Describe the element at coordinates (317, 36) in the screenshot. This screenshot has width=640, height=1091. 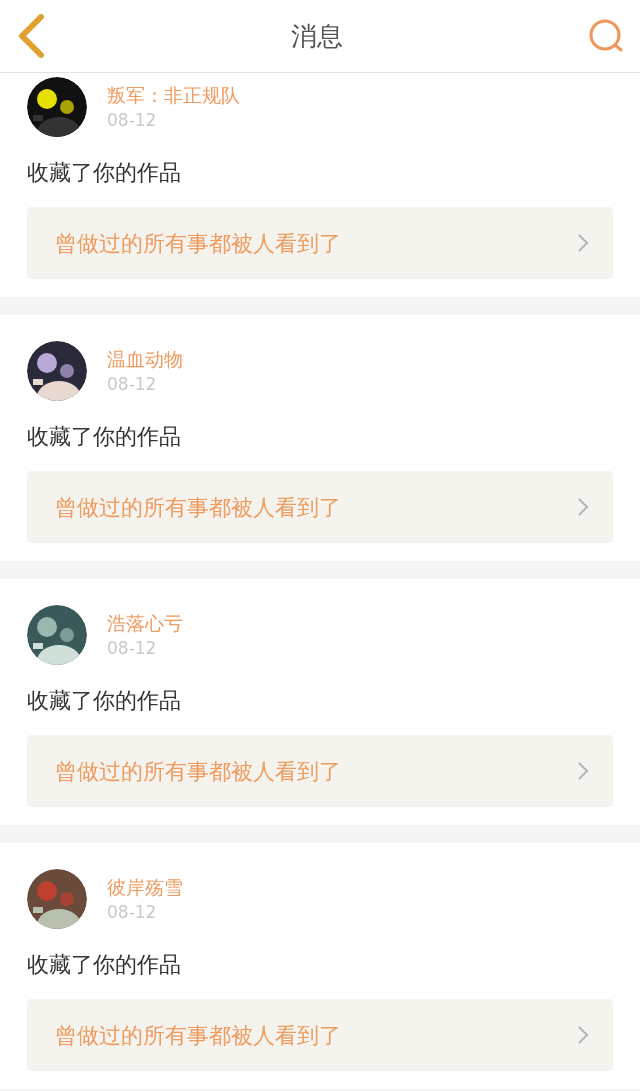
I see `page-title: 消息` at that location.